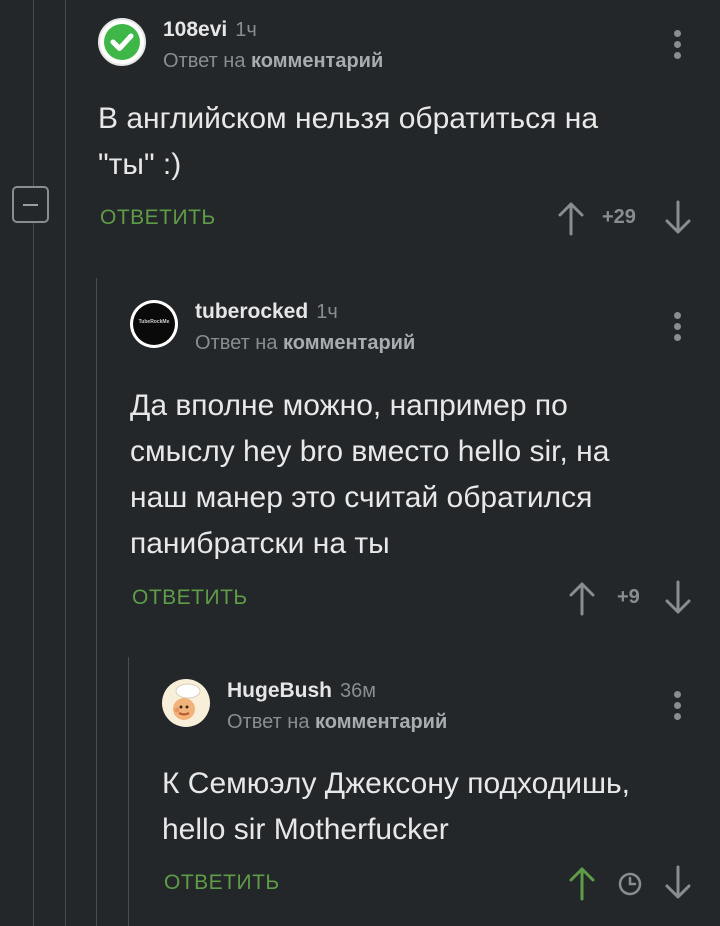  I want to click on comment-time: 36м, so click(358, 691).